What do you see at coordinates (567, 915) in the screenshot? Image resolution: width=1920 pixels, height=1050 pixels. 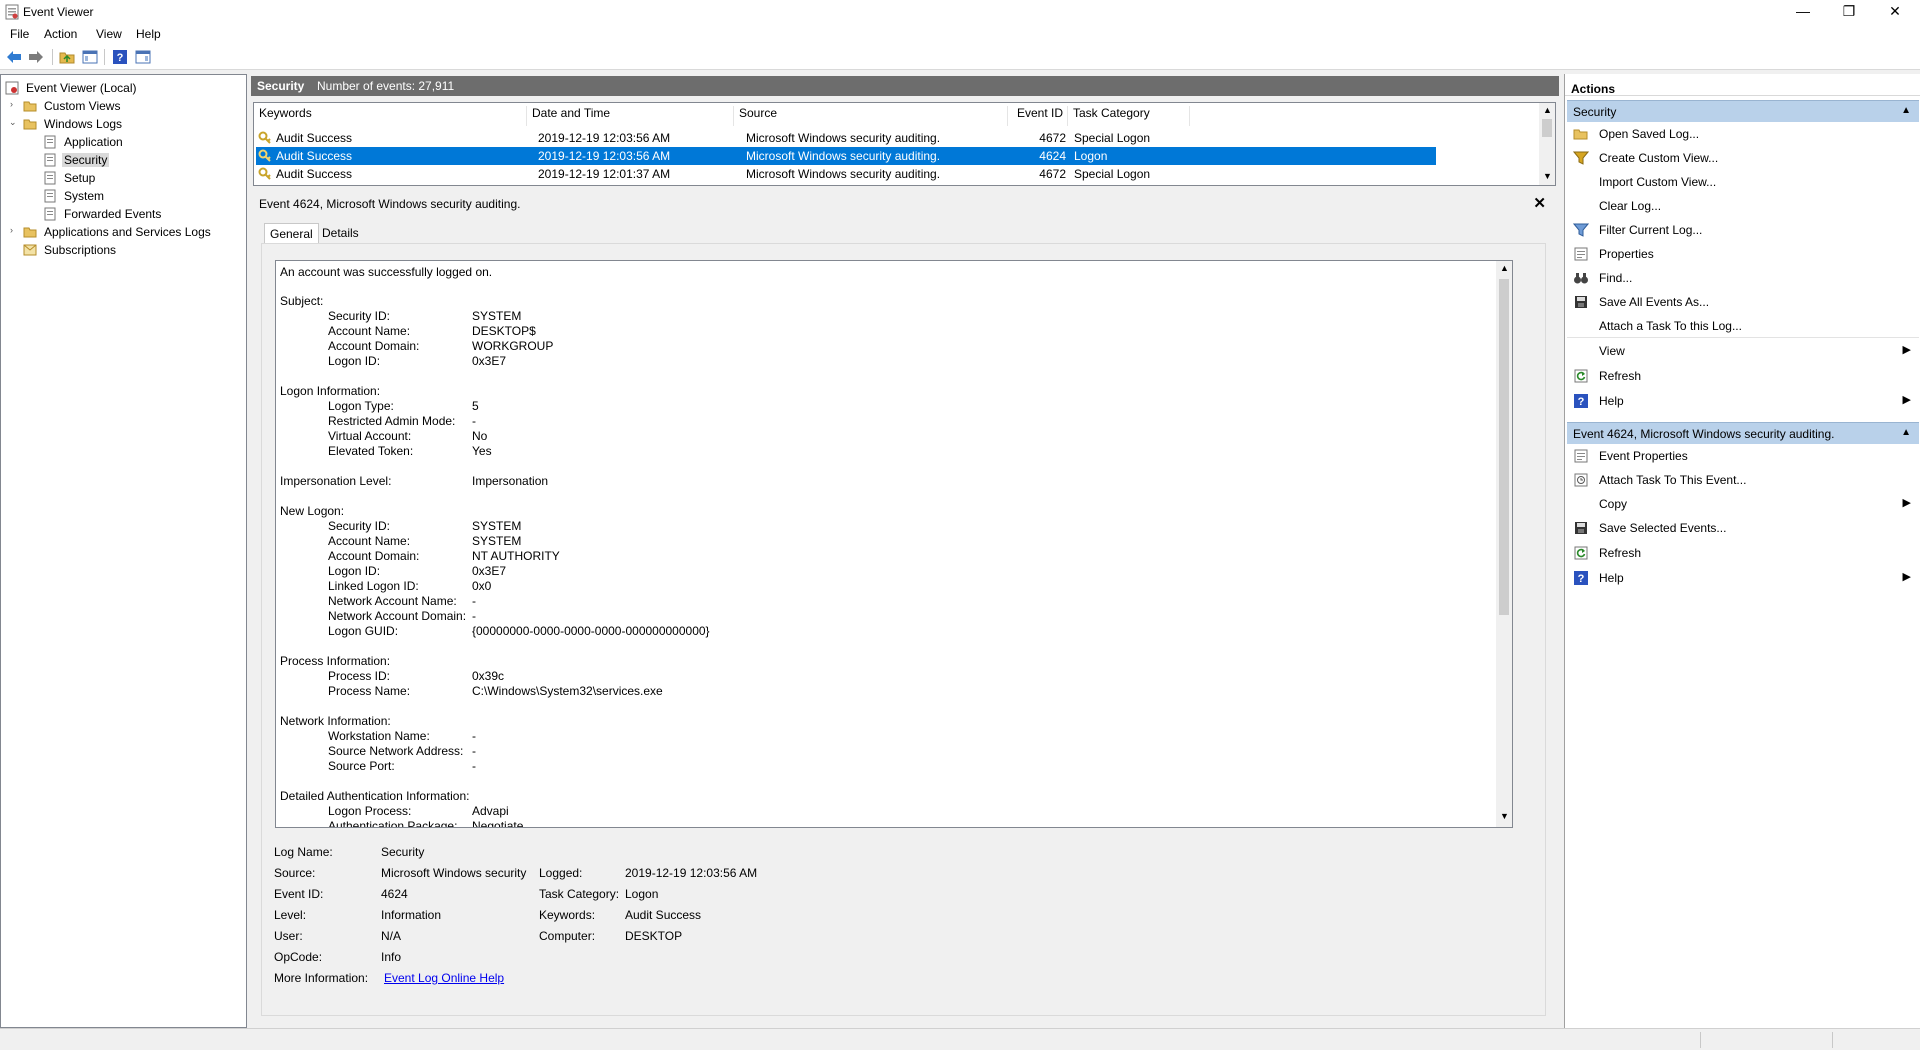 I see `keywords-label: Keywords:` at bounding box center [567, 915].